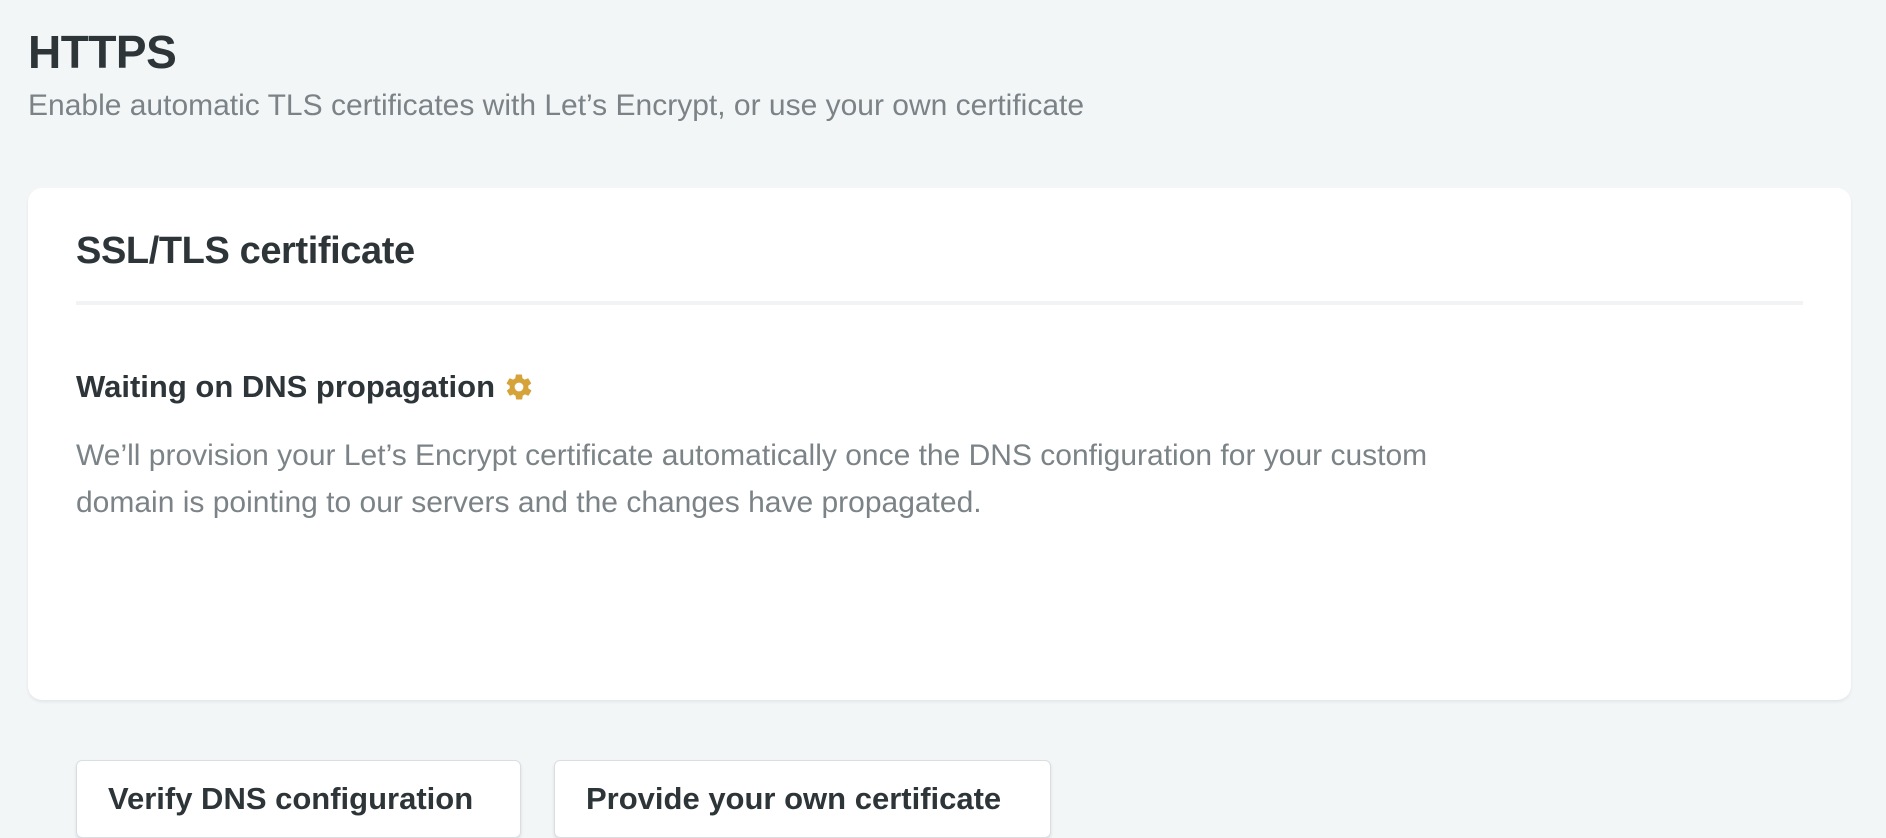  What do you see at coordinates (298, 799) in the screenshot?
I see `verify-dns-button: Verify DNS configuration` at bounding box center [298, 799].